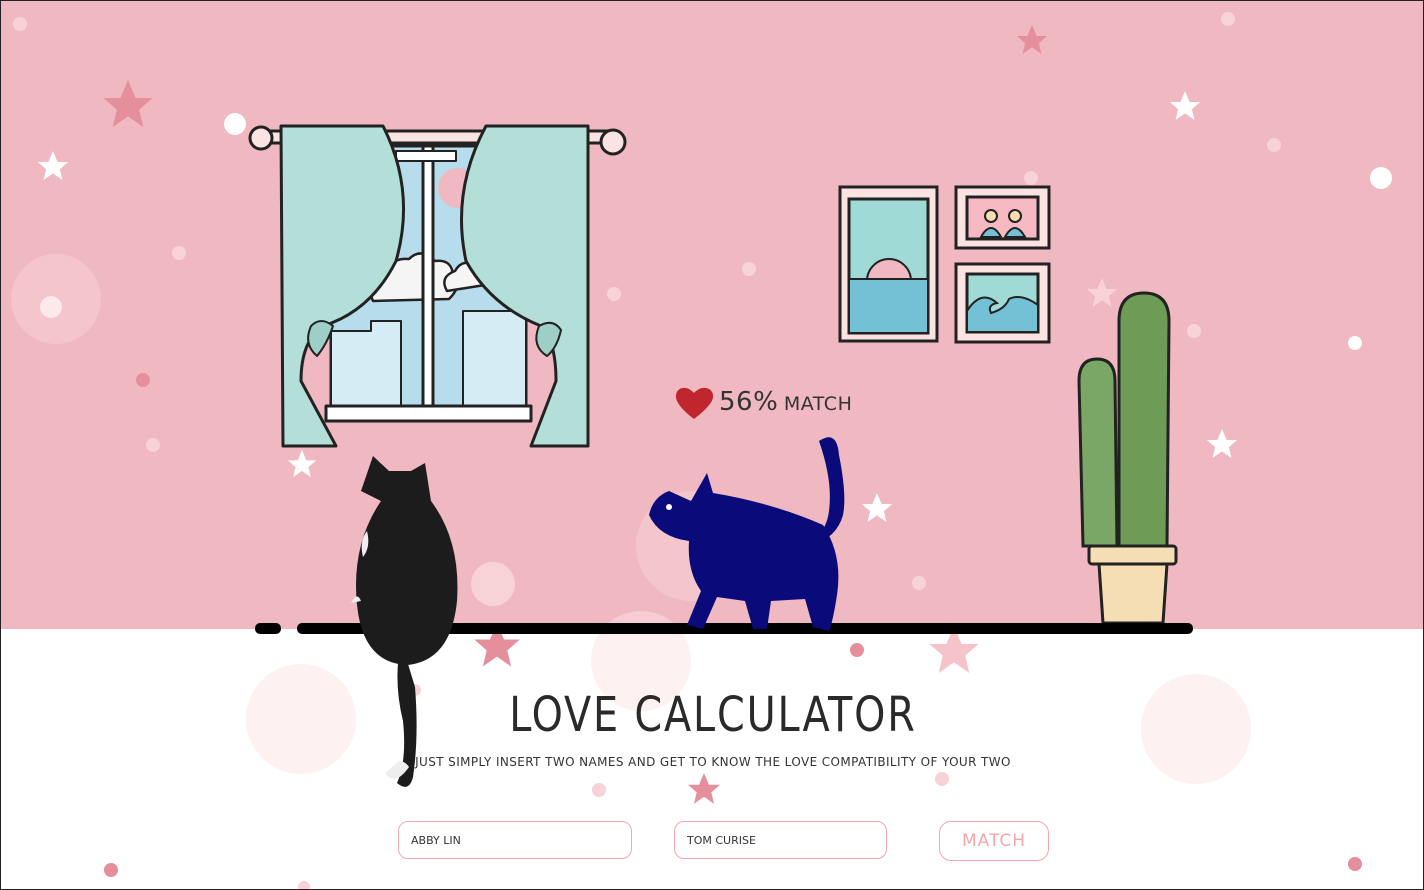 The image size is (1424, 890). What do you see at coordinates (1127, 458) in the screenshot?
I see `cactus-plant` at bounding box center [1127, 458].